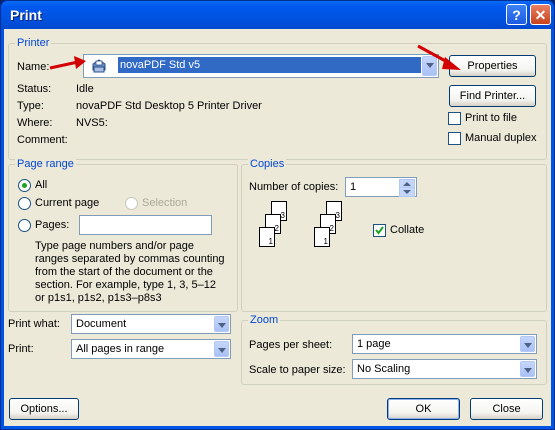 This screenshot has width=555, height=430. Describe the element at coordinates (131, 203) in the screenshot. I see `selection-radio` at that location.